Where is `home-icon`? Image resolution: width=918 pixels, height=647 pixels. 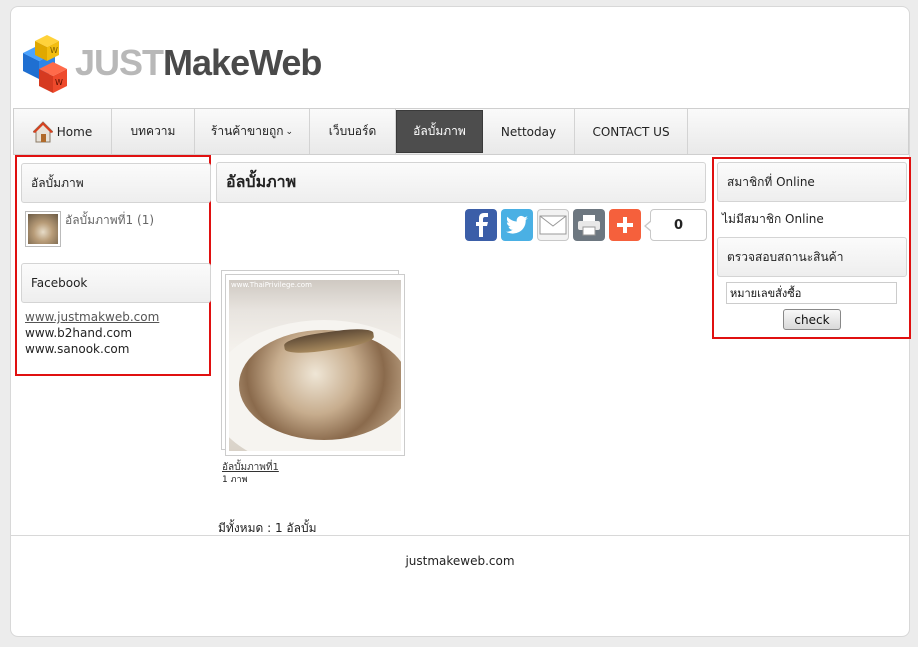 home-icon is located at coordinates (42, 131).